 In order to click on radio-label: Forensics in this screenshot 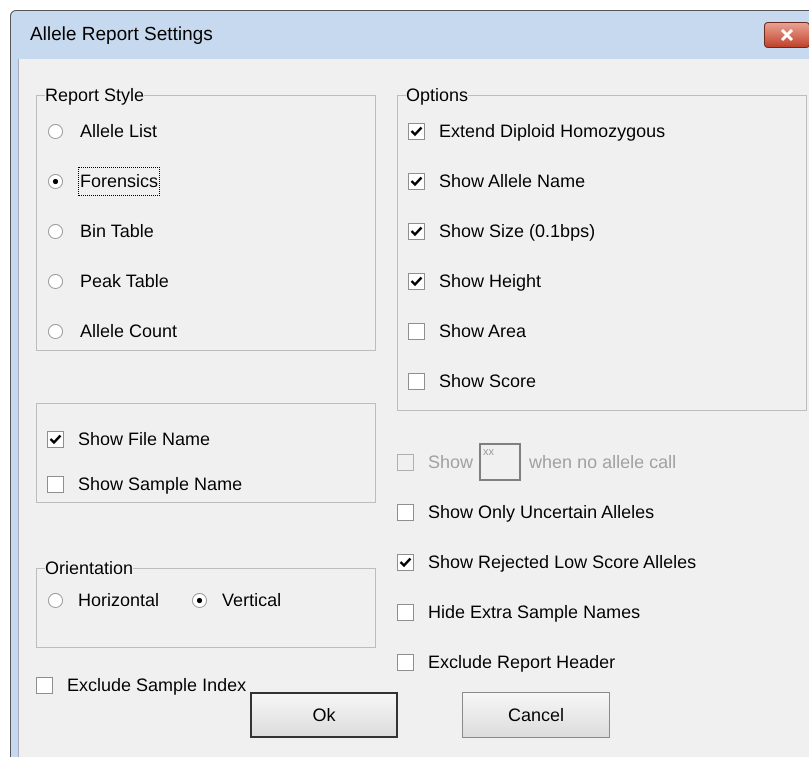, I will do `click(119, 181)`.